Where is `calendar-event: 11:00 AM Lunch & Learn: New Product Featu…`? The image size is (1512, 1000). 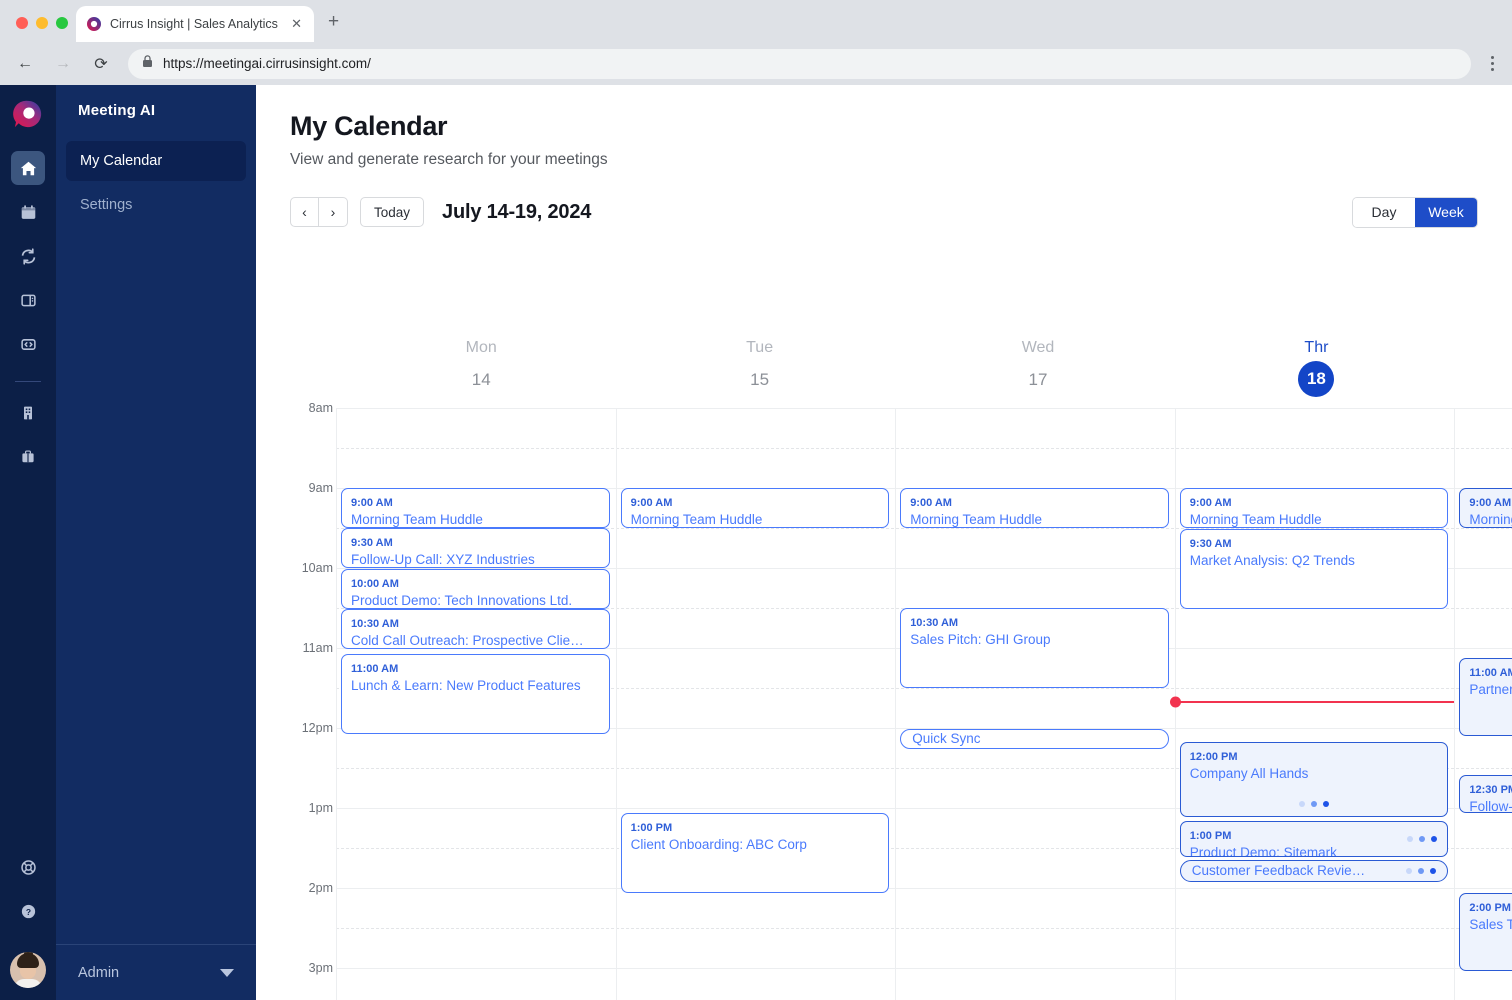
calendar-event: 11:00 AM Lunch & Learn: New Product Featu… is located at coordinates (475, 694).